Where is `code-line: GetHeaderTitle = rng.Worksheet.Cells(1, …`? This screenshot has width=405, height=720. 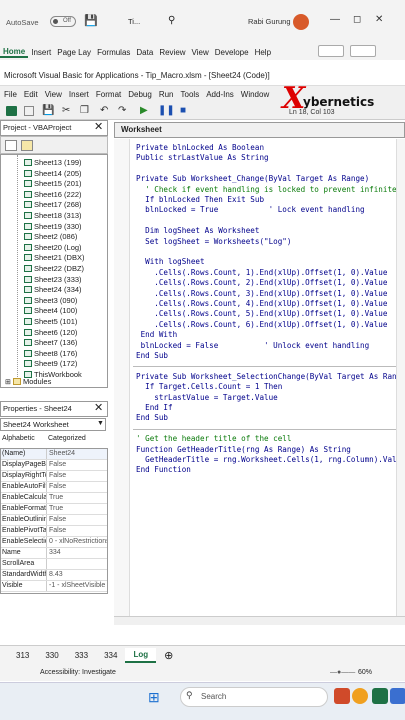 code-line: GetHeaderTitle = rng.Worksheet.Cells(1, … is located at coordinates (270, 460).